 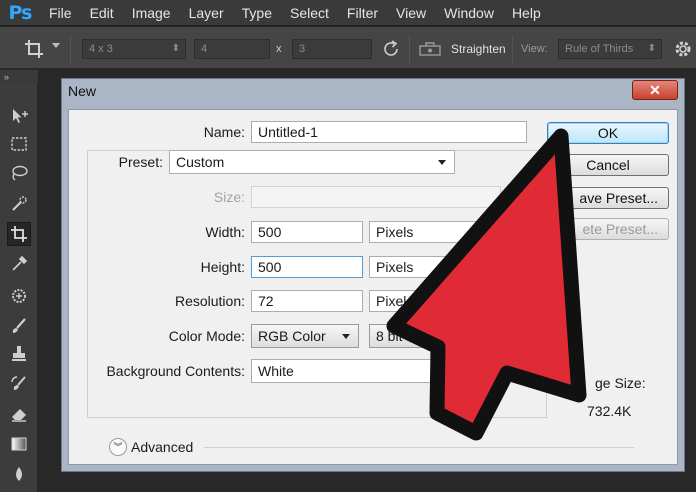 I want to click on crop-width-value: 4, so click(x=204, y=49).